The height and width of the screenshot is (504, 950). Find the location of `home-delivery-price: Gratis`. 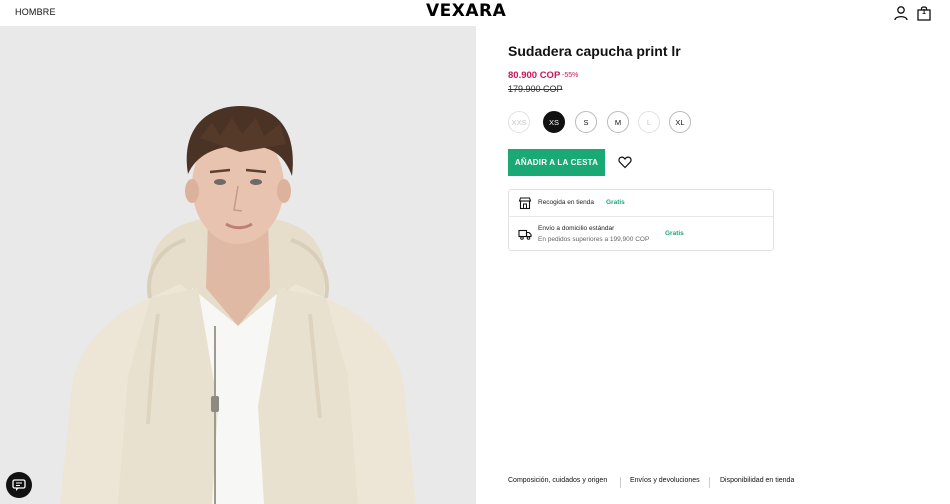

home-delivery-price: Gratis is located at coordinates (674, 233).